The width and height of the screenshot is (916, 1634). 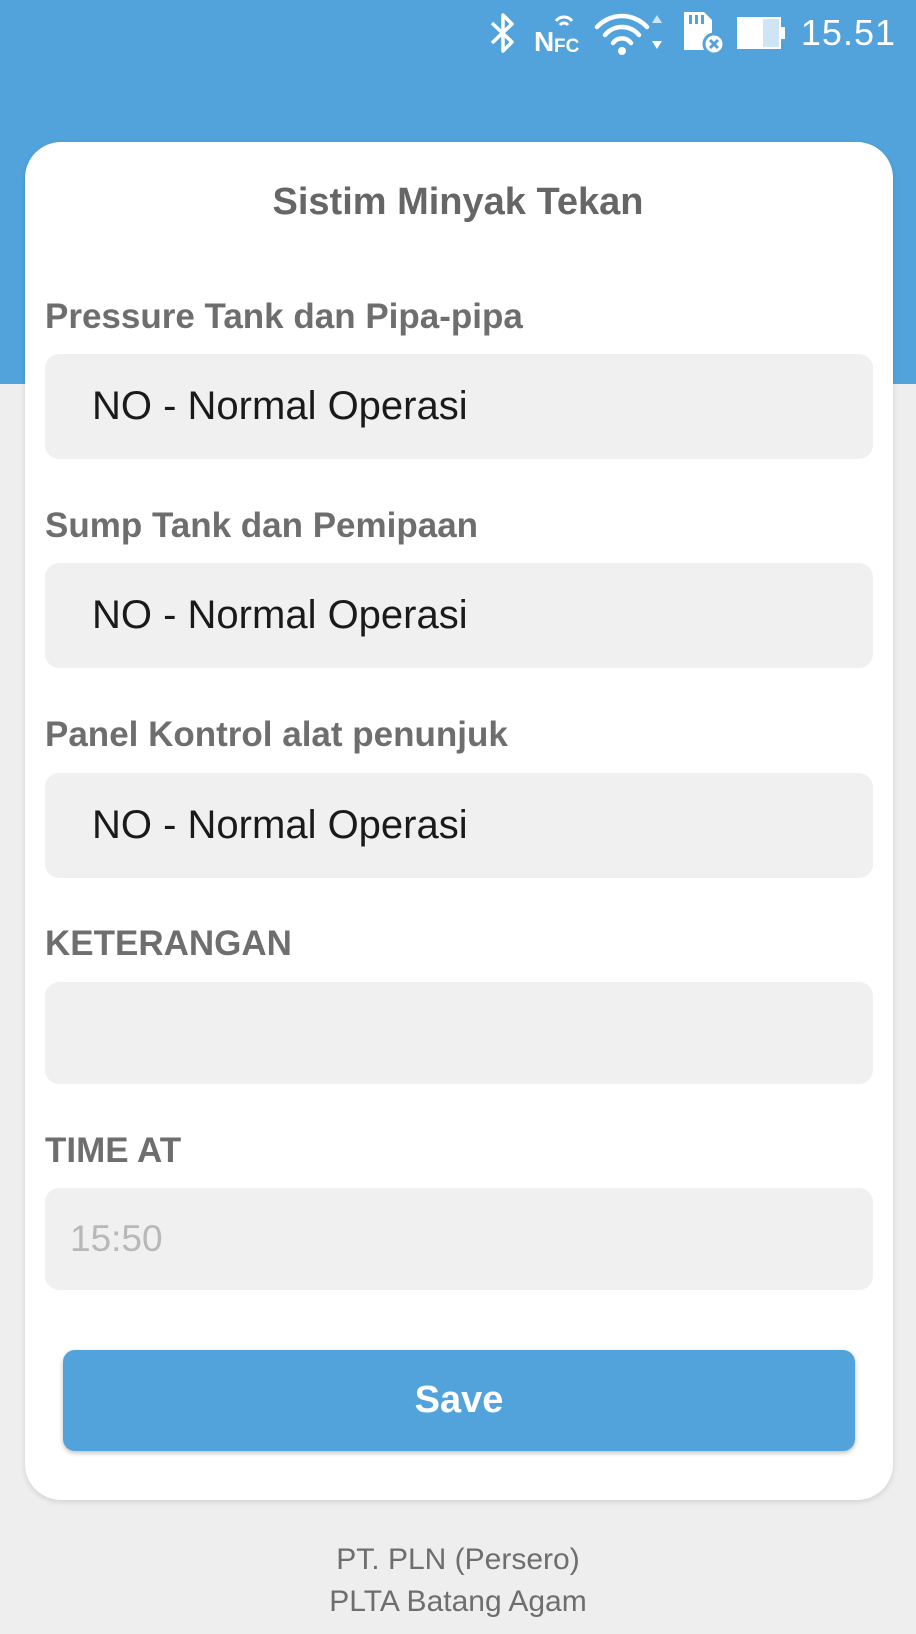 I want to click on panel-kontrol-select: NO - Normal Operasi, so click(x=459, y=825).